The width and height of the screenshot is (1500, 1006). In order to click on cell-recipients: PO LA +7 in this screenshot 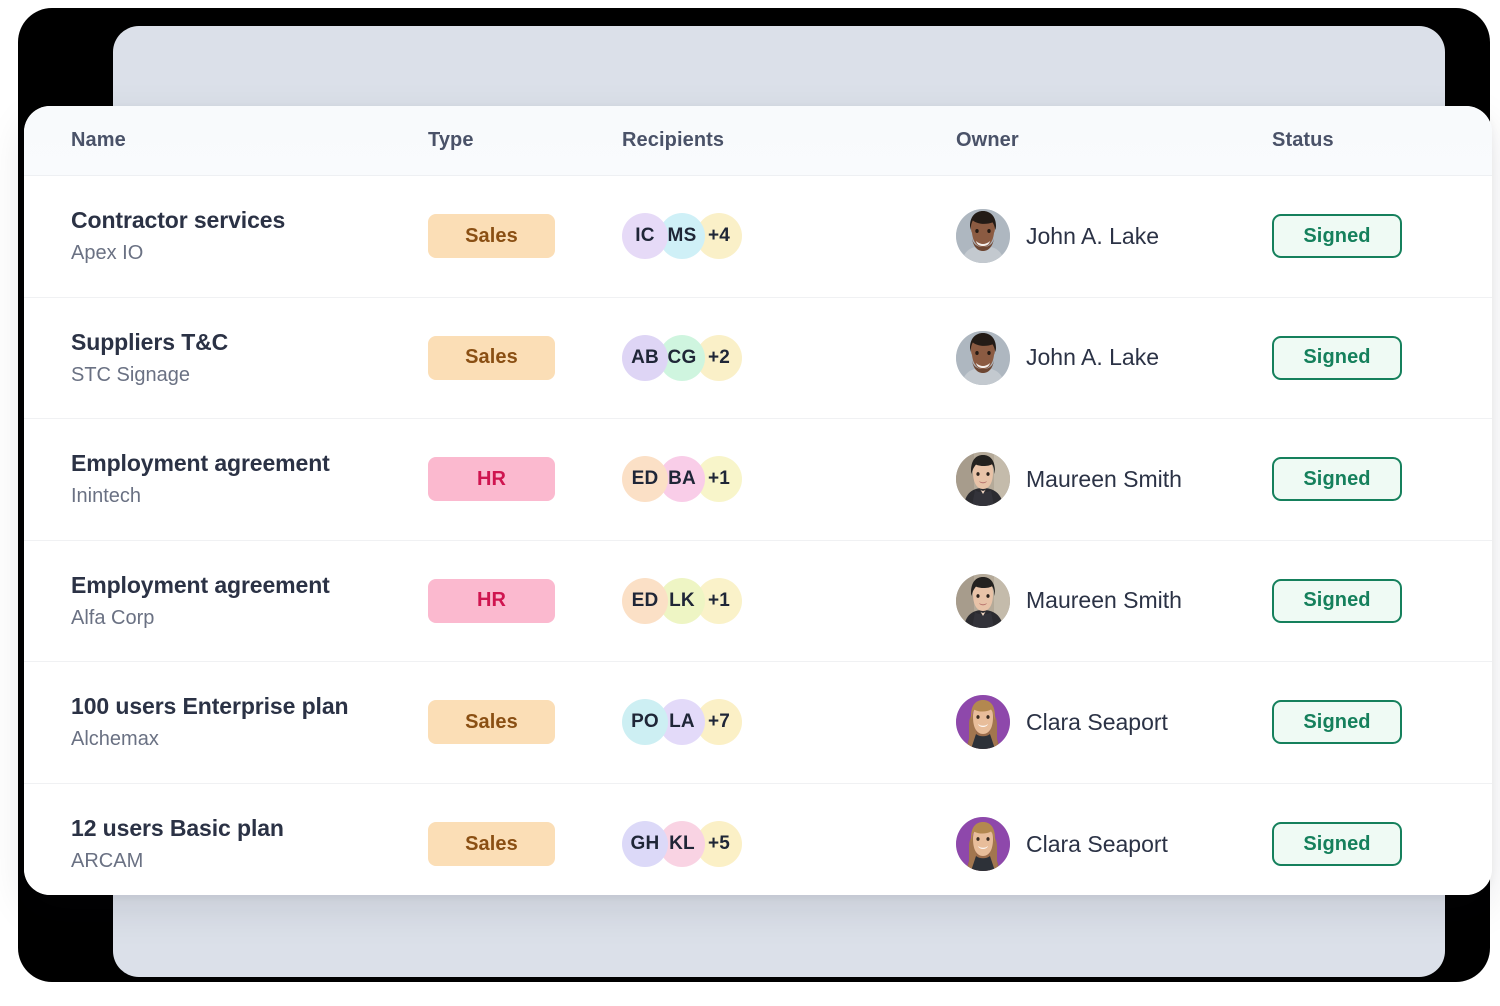, I will do `click(789, 722)`.